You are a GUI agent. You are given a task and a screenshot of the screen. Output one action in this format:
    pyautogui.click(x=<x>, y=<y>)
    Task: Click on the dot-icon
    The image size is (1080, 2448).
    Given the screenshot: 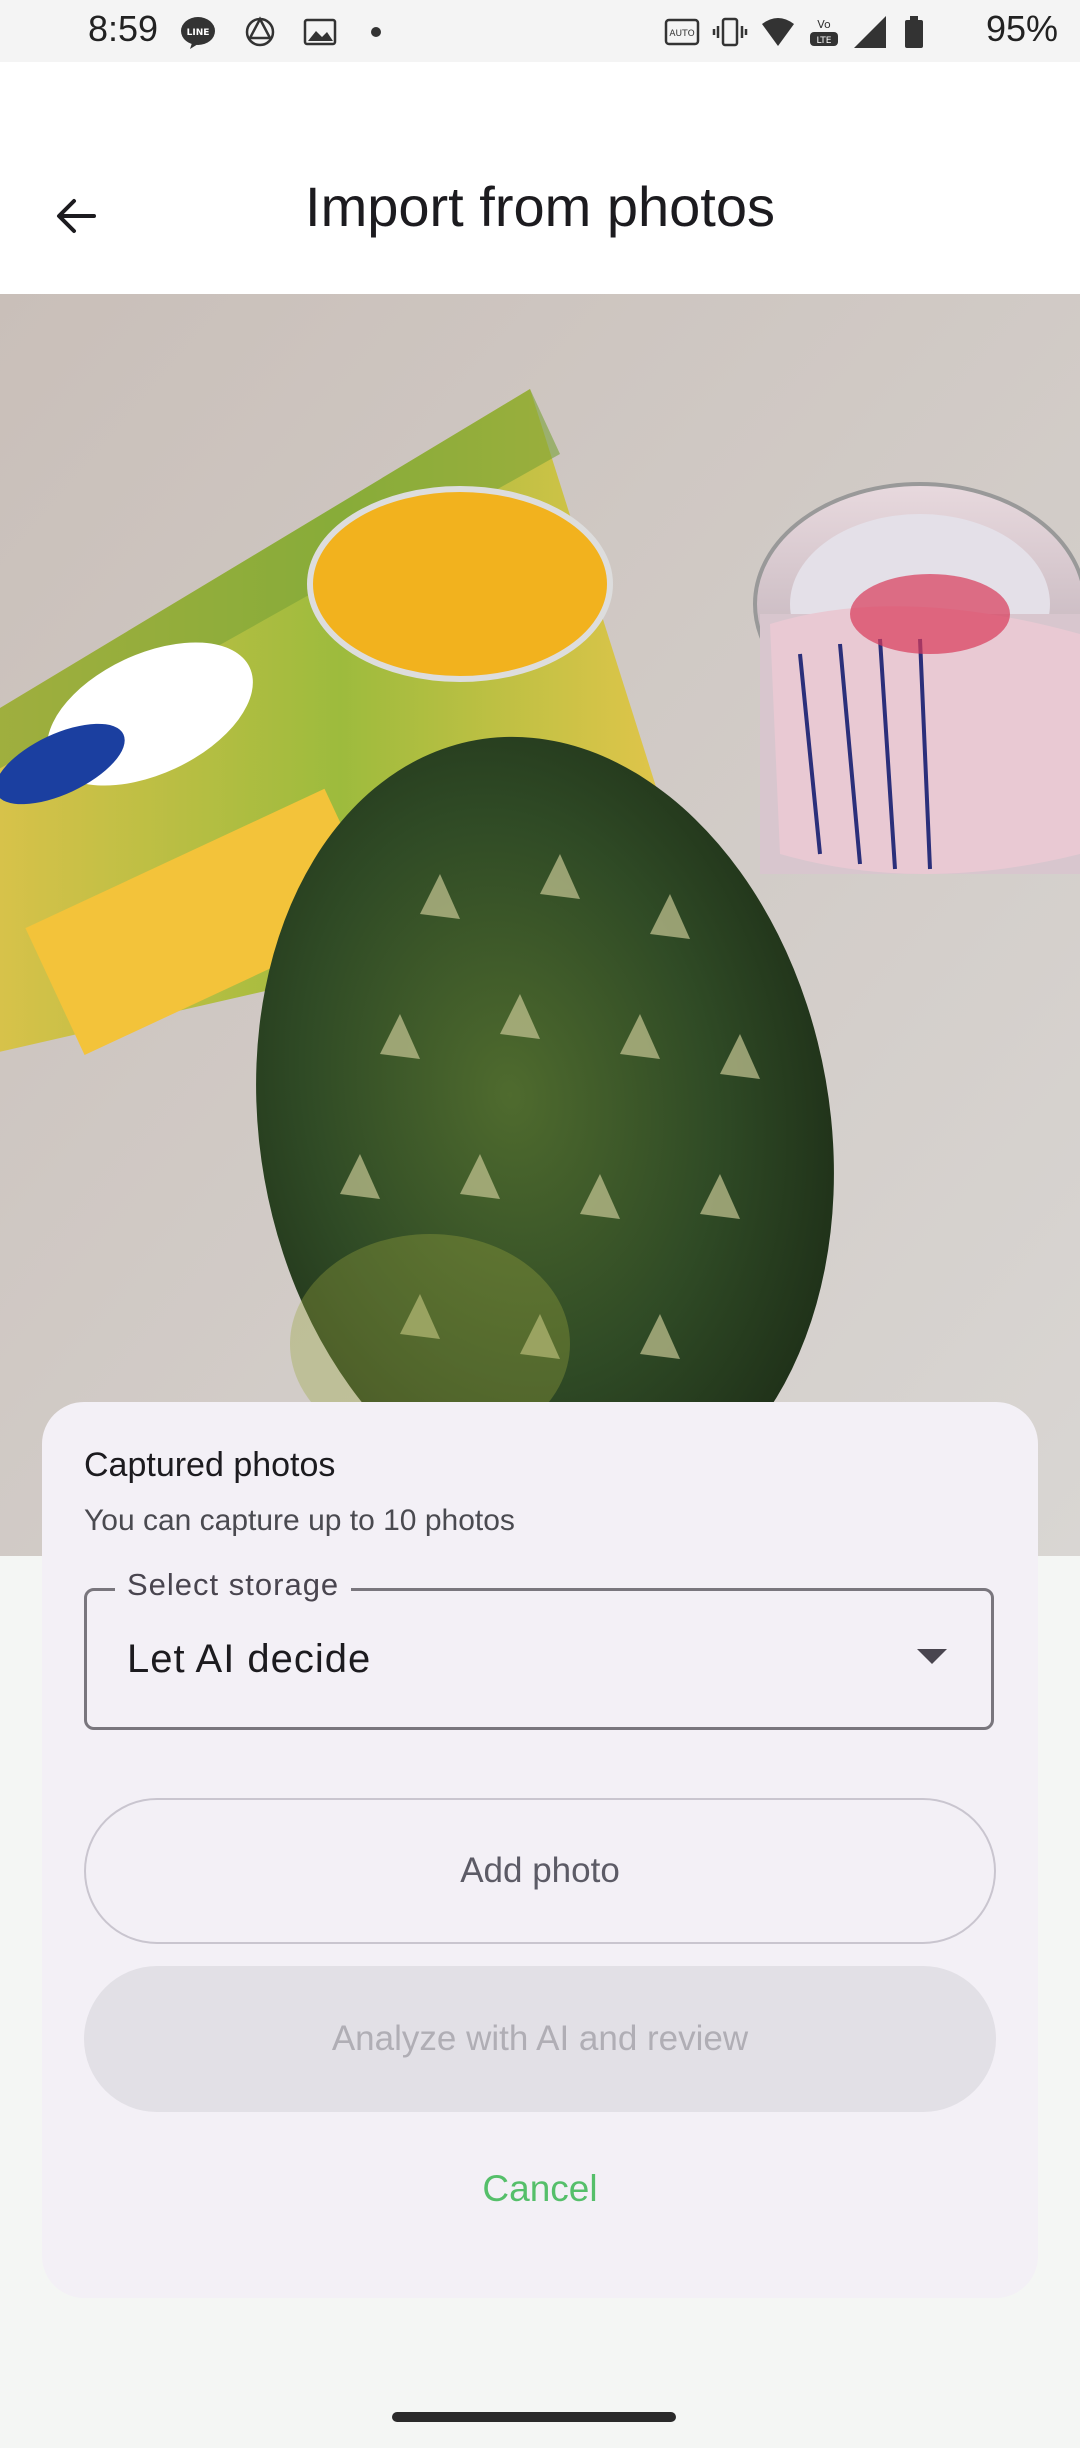 What is the action you would take?
    pyautogui.click(x=384, y=32)
    